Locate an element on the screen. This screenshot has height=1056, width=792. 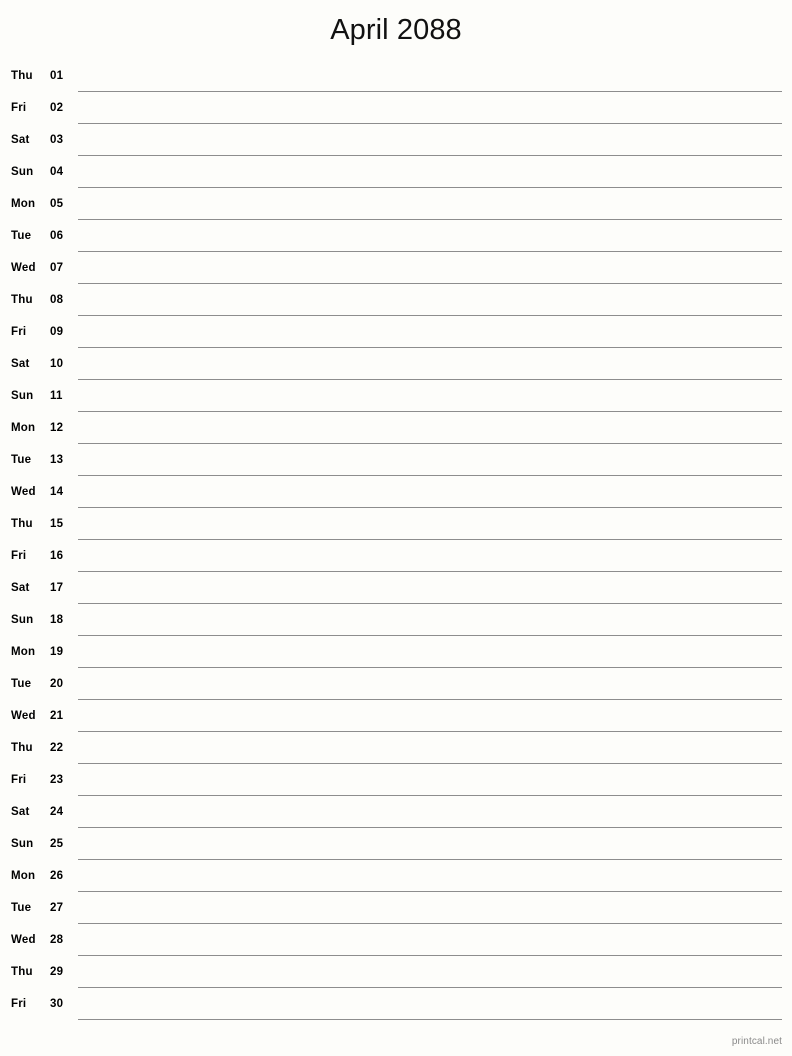
day-number: 30 is located at coordinates (57, 1004).